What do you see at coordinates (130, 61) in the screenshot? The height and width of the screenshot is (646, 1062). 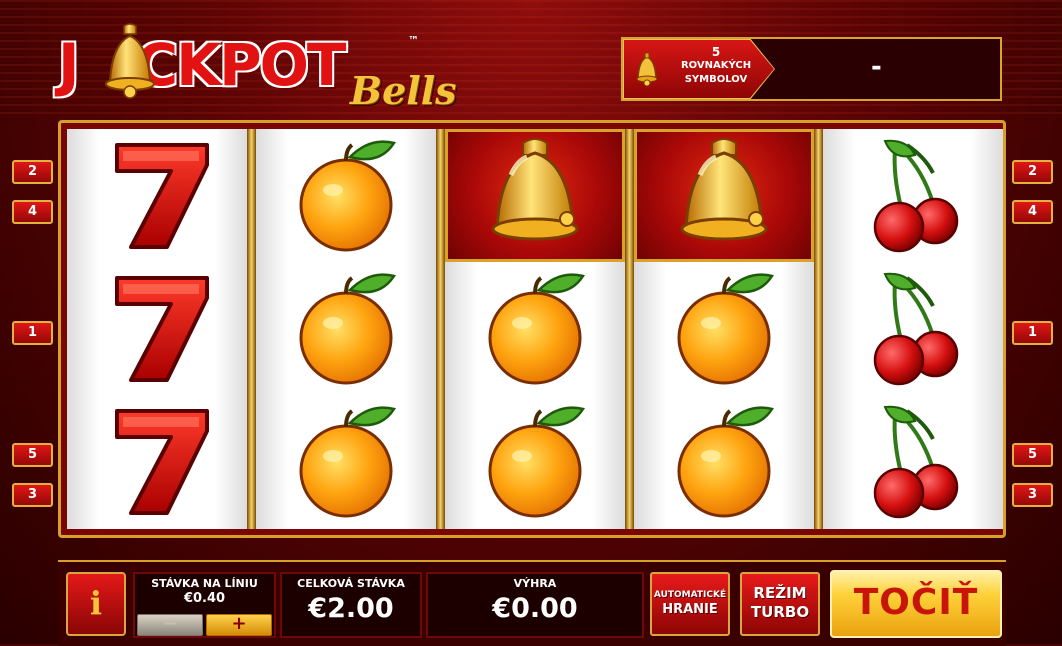 I see `logo-bell-icon` at bounding box center [130, 61].